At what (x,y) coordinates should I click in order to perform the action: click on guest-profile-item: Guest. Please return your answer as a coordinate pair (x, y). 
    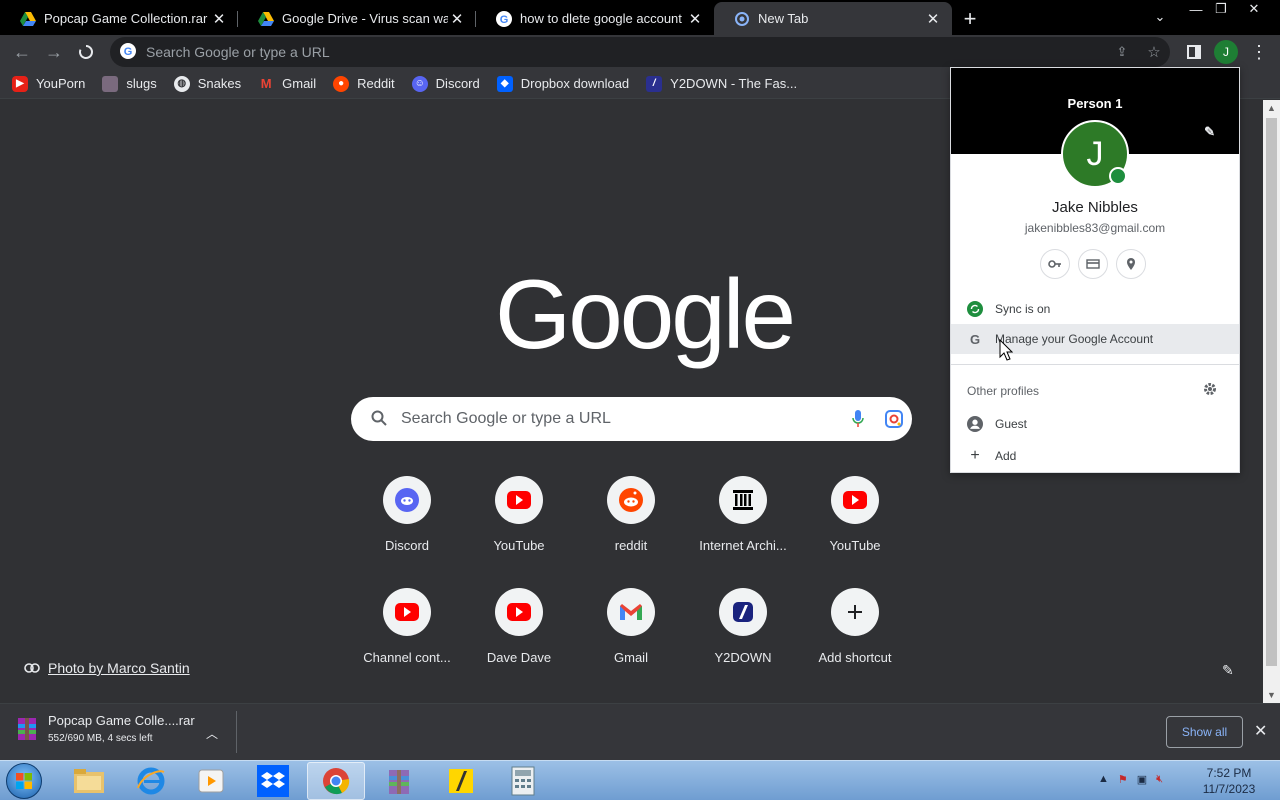
    Looking at the image, I should click on (1095, 424).